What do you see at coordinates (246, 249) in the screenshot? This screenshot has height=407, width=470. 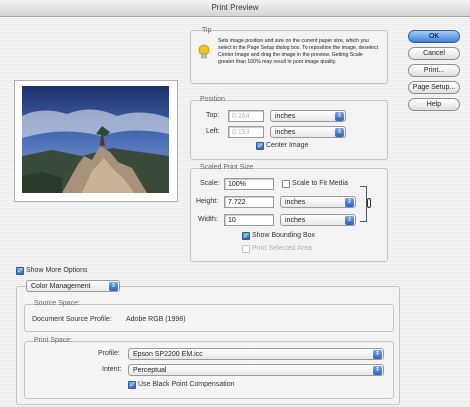 I see `print-selected-area-checkbox` at bounding box center [246, 249].